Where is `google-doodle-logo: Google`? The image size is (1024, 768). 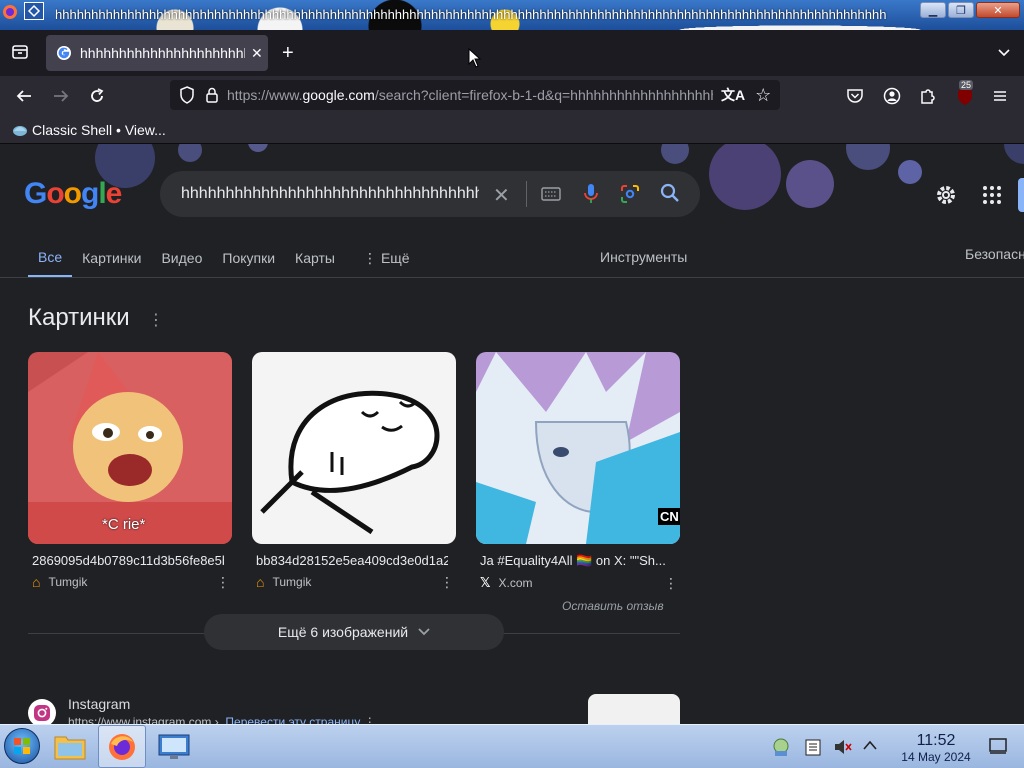 google-doodle-logo: Google is located at coordinates (73, 194).